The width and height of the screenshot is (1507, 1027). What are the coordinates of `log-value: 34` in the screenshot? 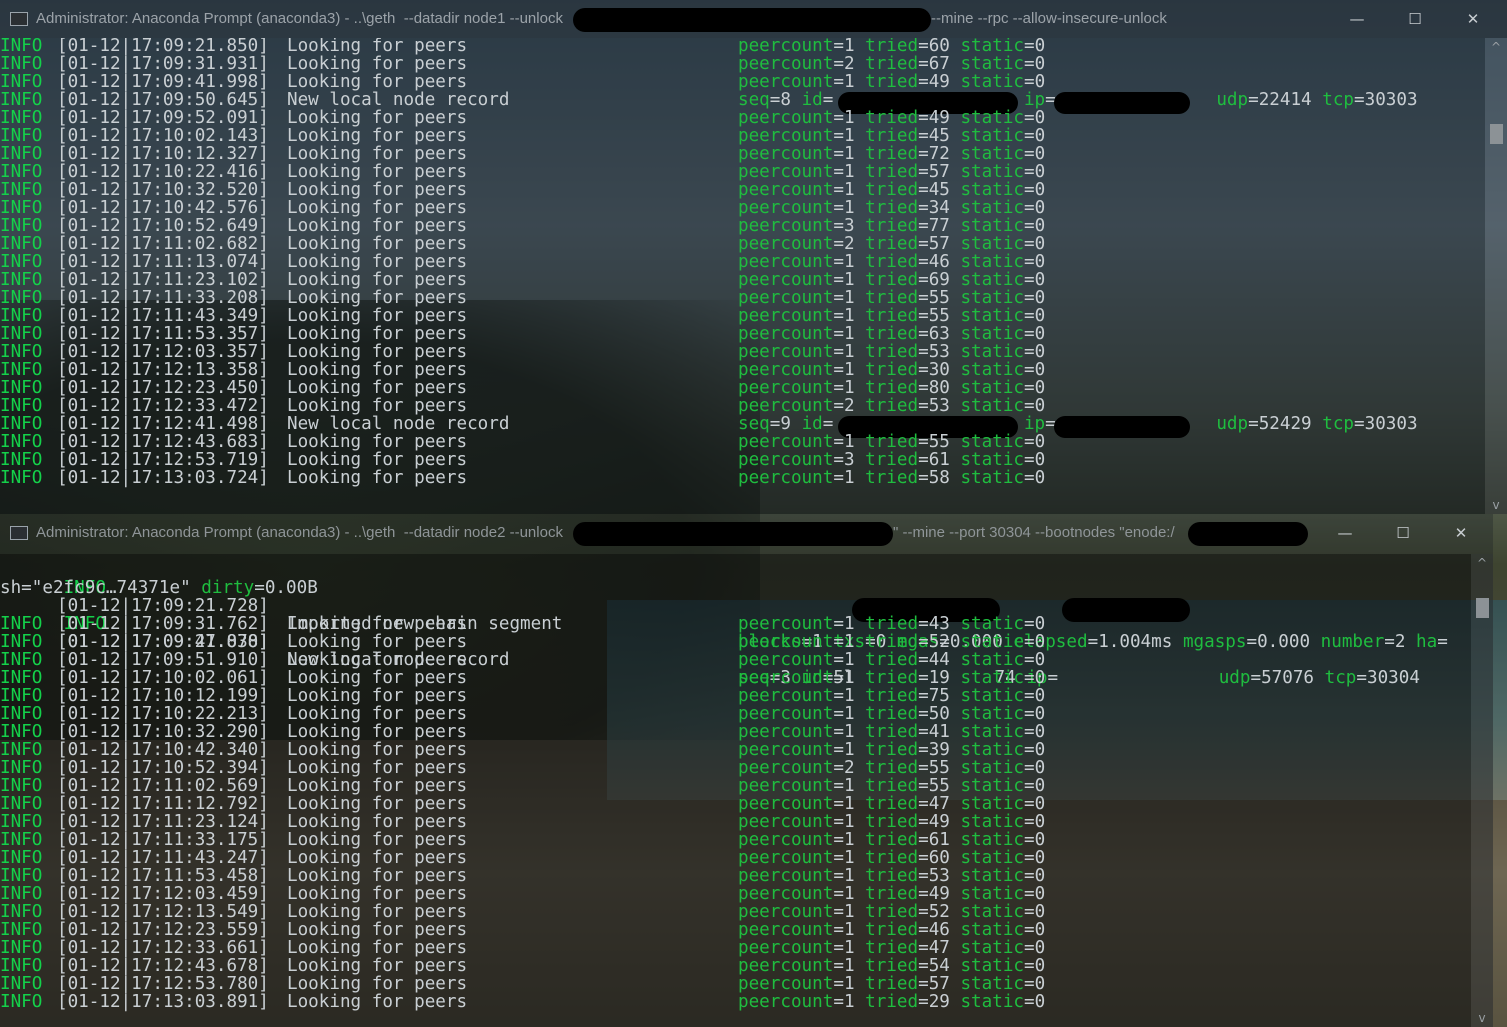 It's located at (939, 208).